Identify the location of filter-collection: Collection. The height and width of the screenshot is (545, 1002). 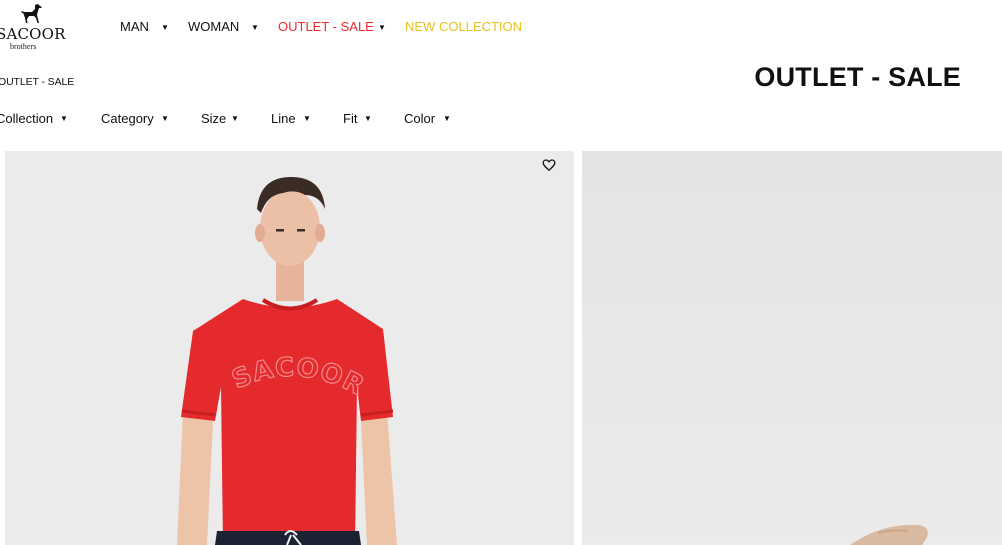
(26, 119).